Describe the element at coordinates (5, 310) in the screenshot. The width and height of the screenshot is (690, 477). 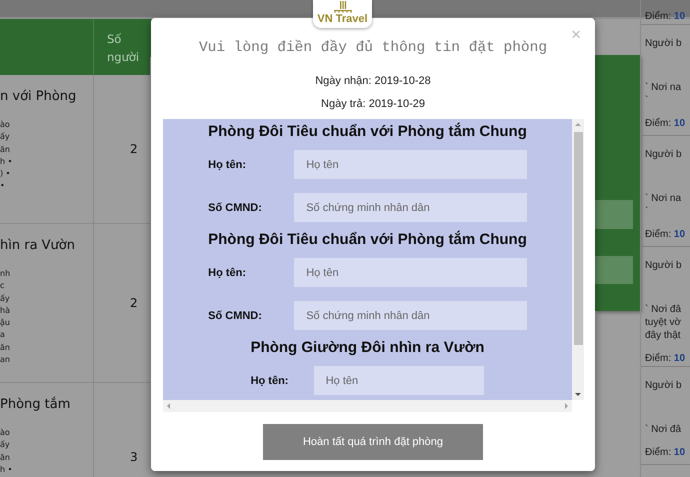
I see `amenity-text: hà` at that location.